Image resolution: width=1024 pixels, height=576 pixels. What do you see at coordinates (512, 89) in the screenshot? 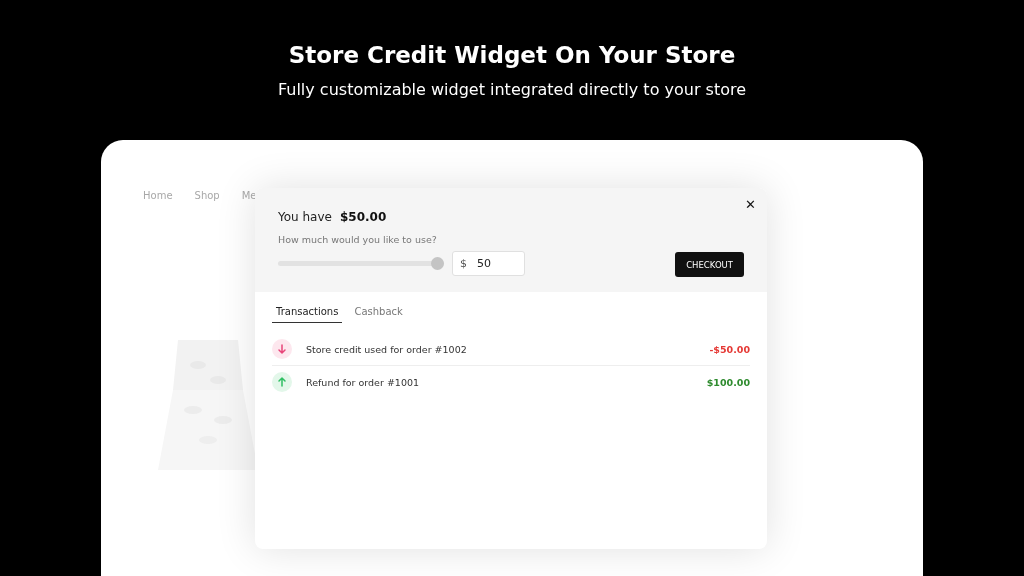
I see `page-subtitle: Fully customizable widget integrated directly to your store` at bounding box center [512, 89].